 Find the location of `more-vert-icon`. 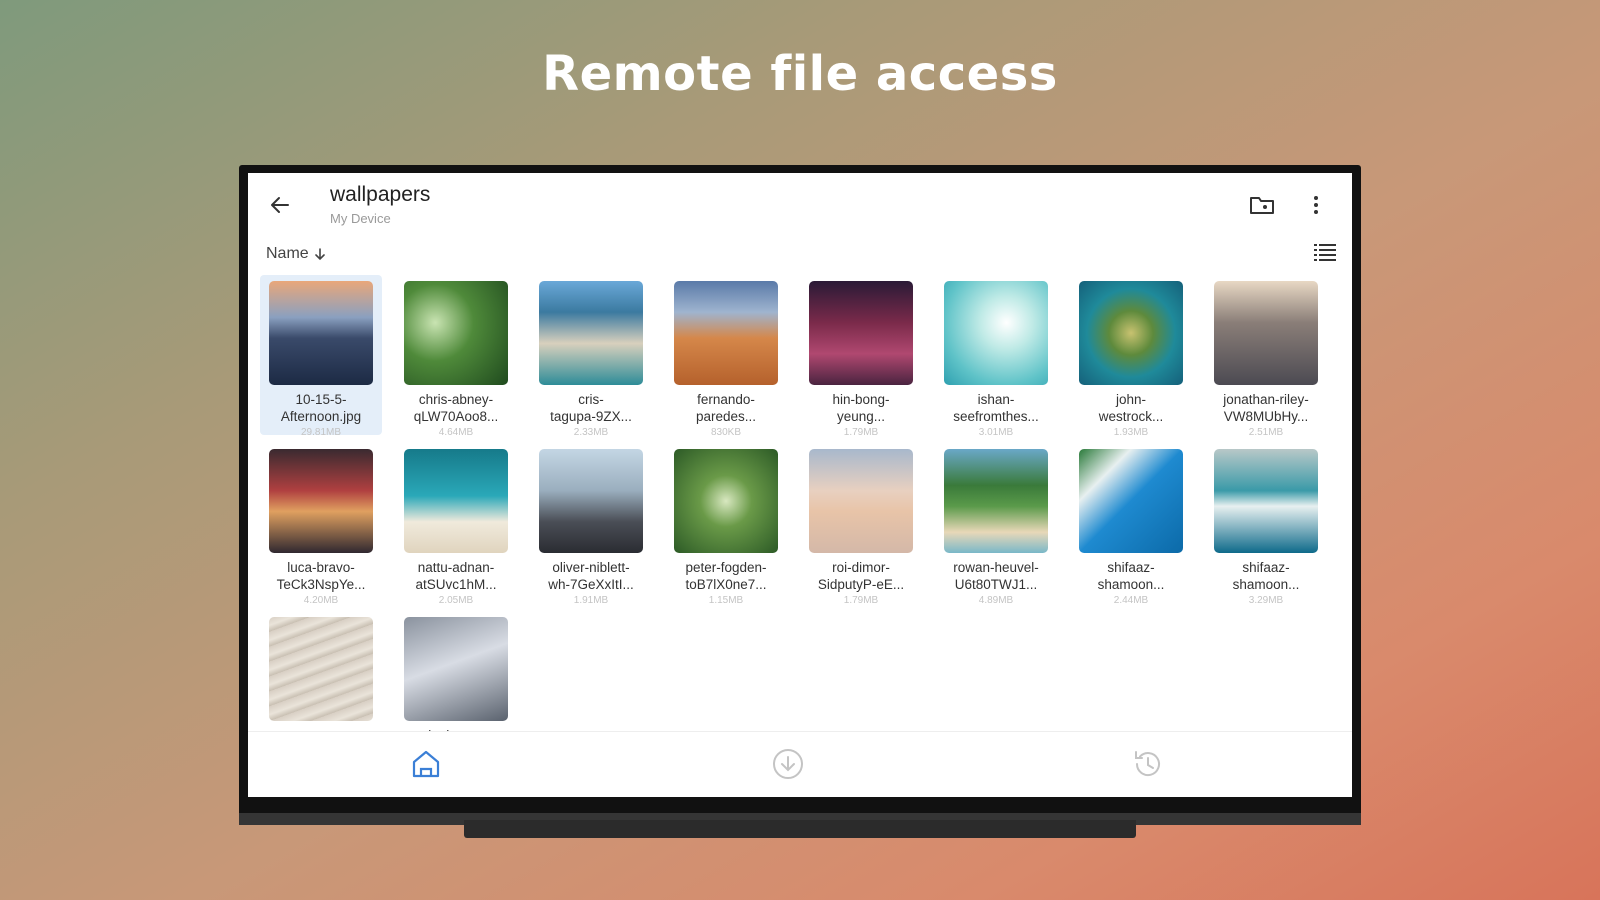

more-vert-icon is located at coordinates (1316, 205).